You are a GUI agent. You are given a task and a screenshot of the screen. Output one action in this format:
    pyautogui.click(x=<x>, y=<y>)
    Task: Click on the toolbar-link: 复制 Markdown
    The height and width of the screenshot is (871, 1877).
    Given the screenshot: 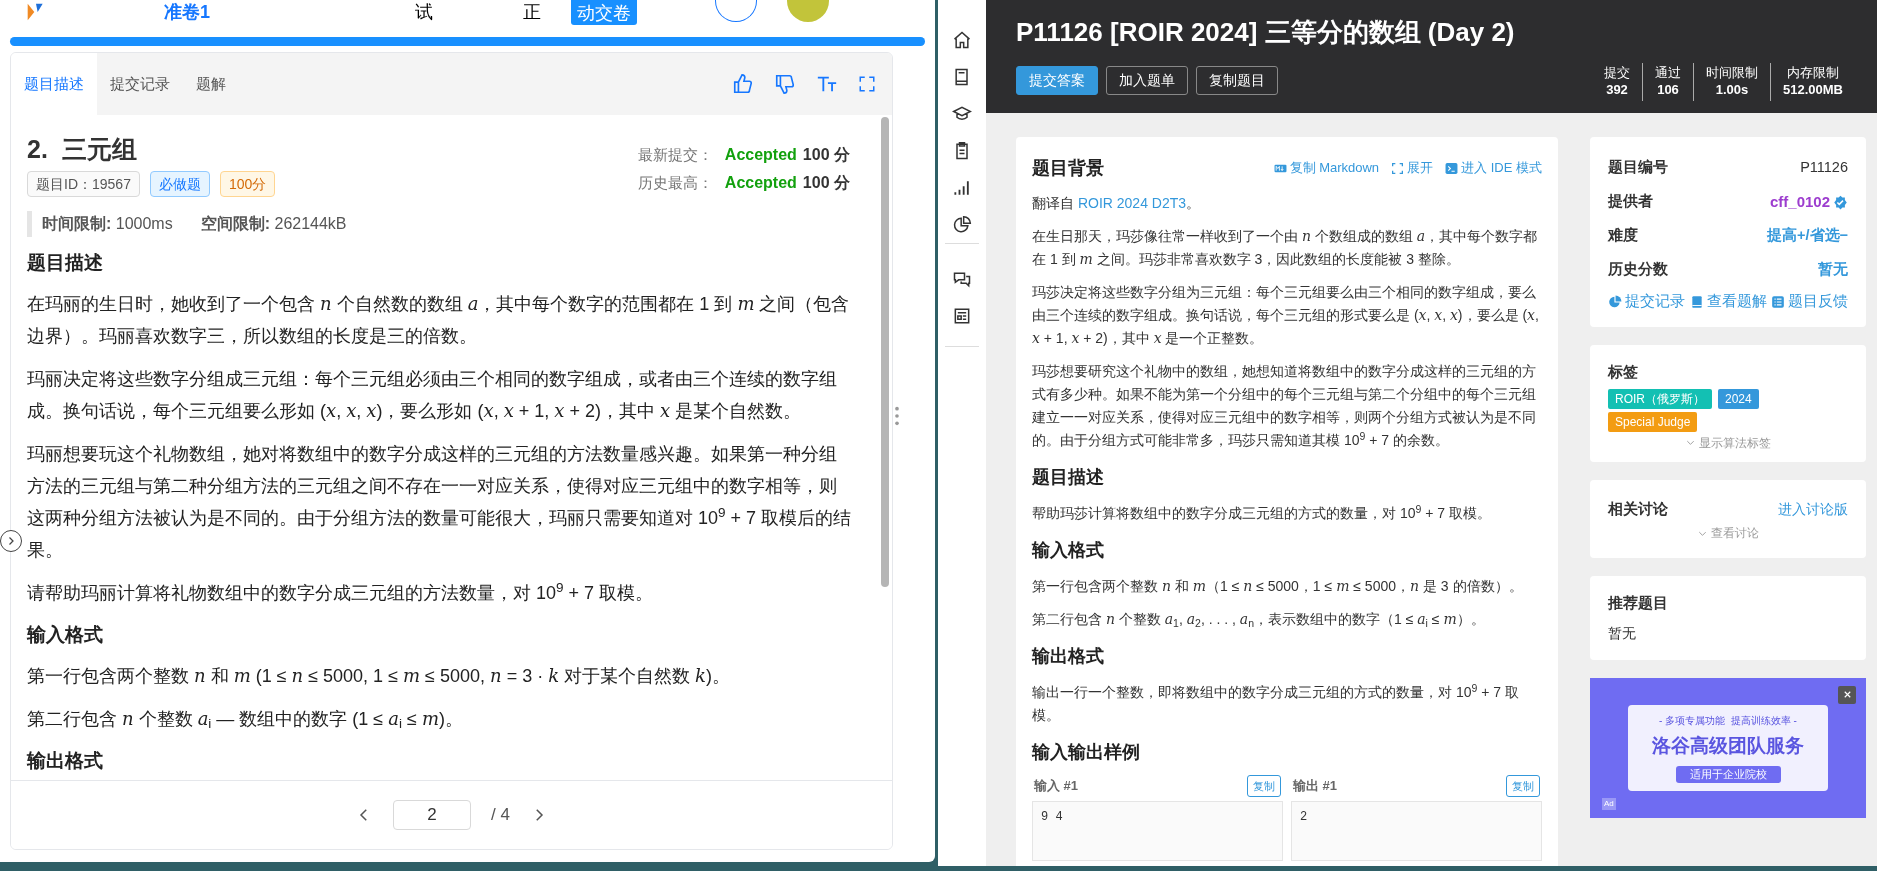 What is the action you would take?
    pyautogui.click(x=1326, y=168)
    